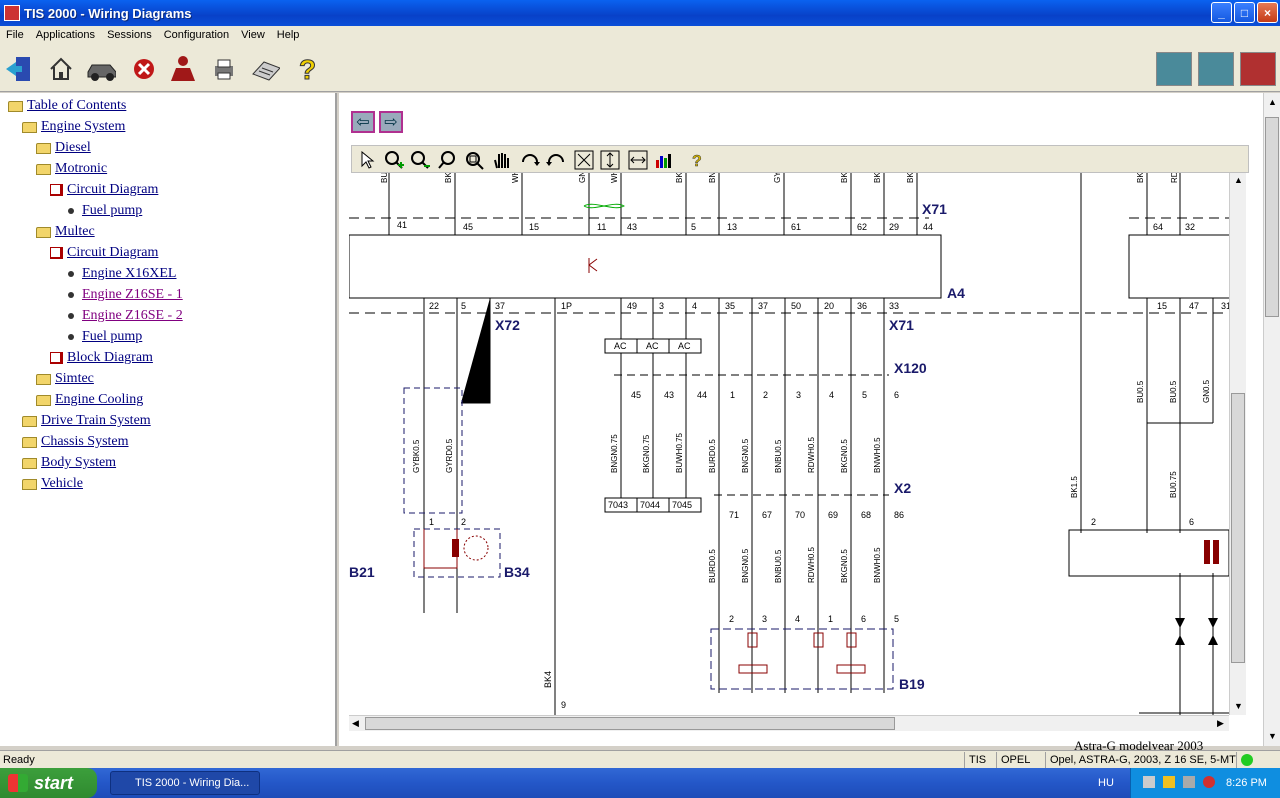 Image resolution: width=1280 pixels, height=798 pixels. What do you see at coordinates (420, 160) in the screenshot?
I see `zoom-out-icon` at bounding box center [420, 160].